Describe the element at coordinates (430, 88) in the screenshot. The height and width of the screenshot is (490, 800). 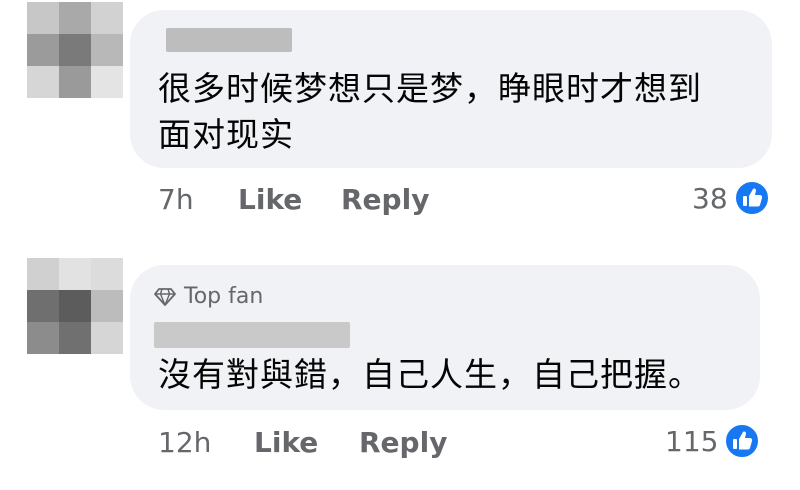
I see `comment-text-line: 很多时候梦想只是梦，睁眼时才想到` at that location.